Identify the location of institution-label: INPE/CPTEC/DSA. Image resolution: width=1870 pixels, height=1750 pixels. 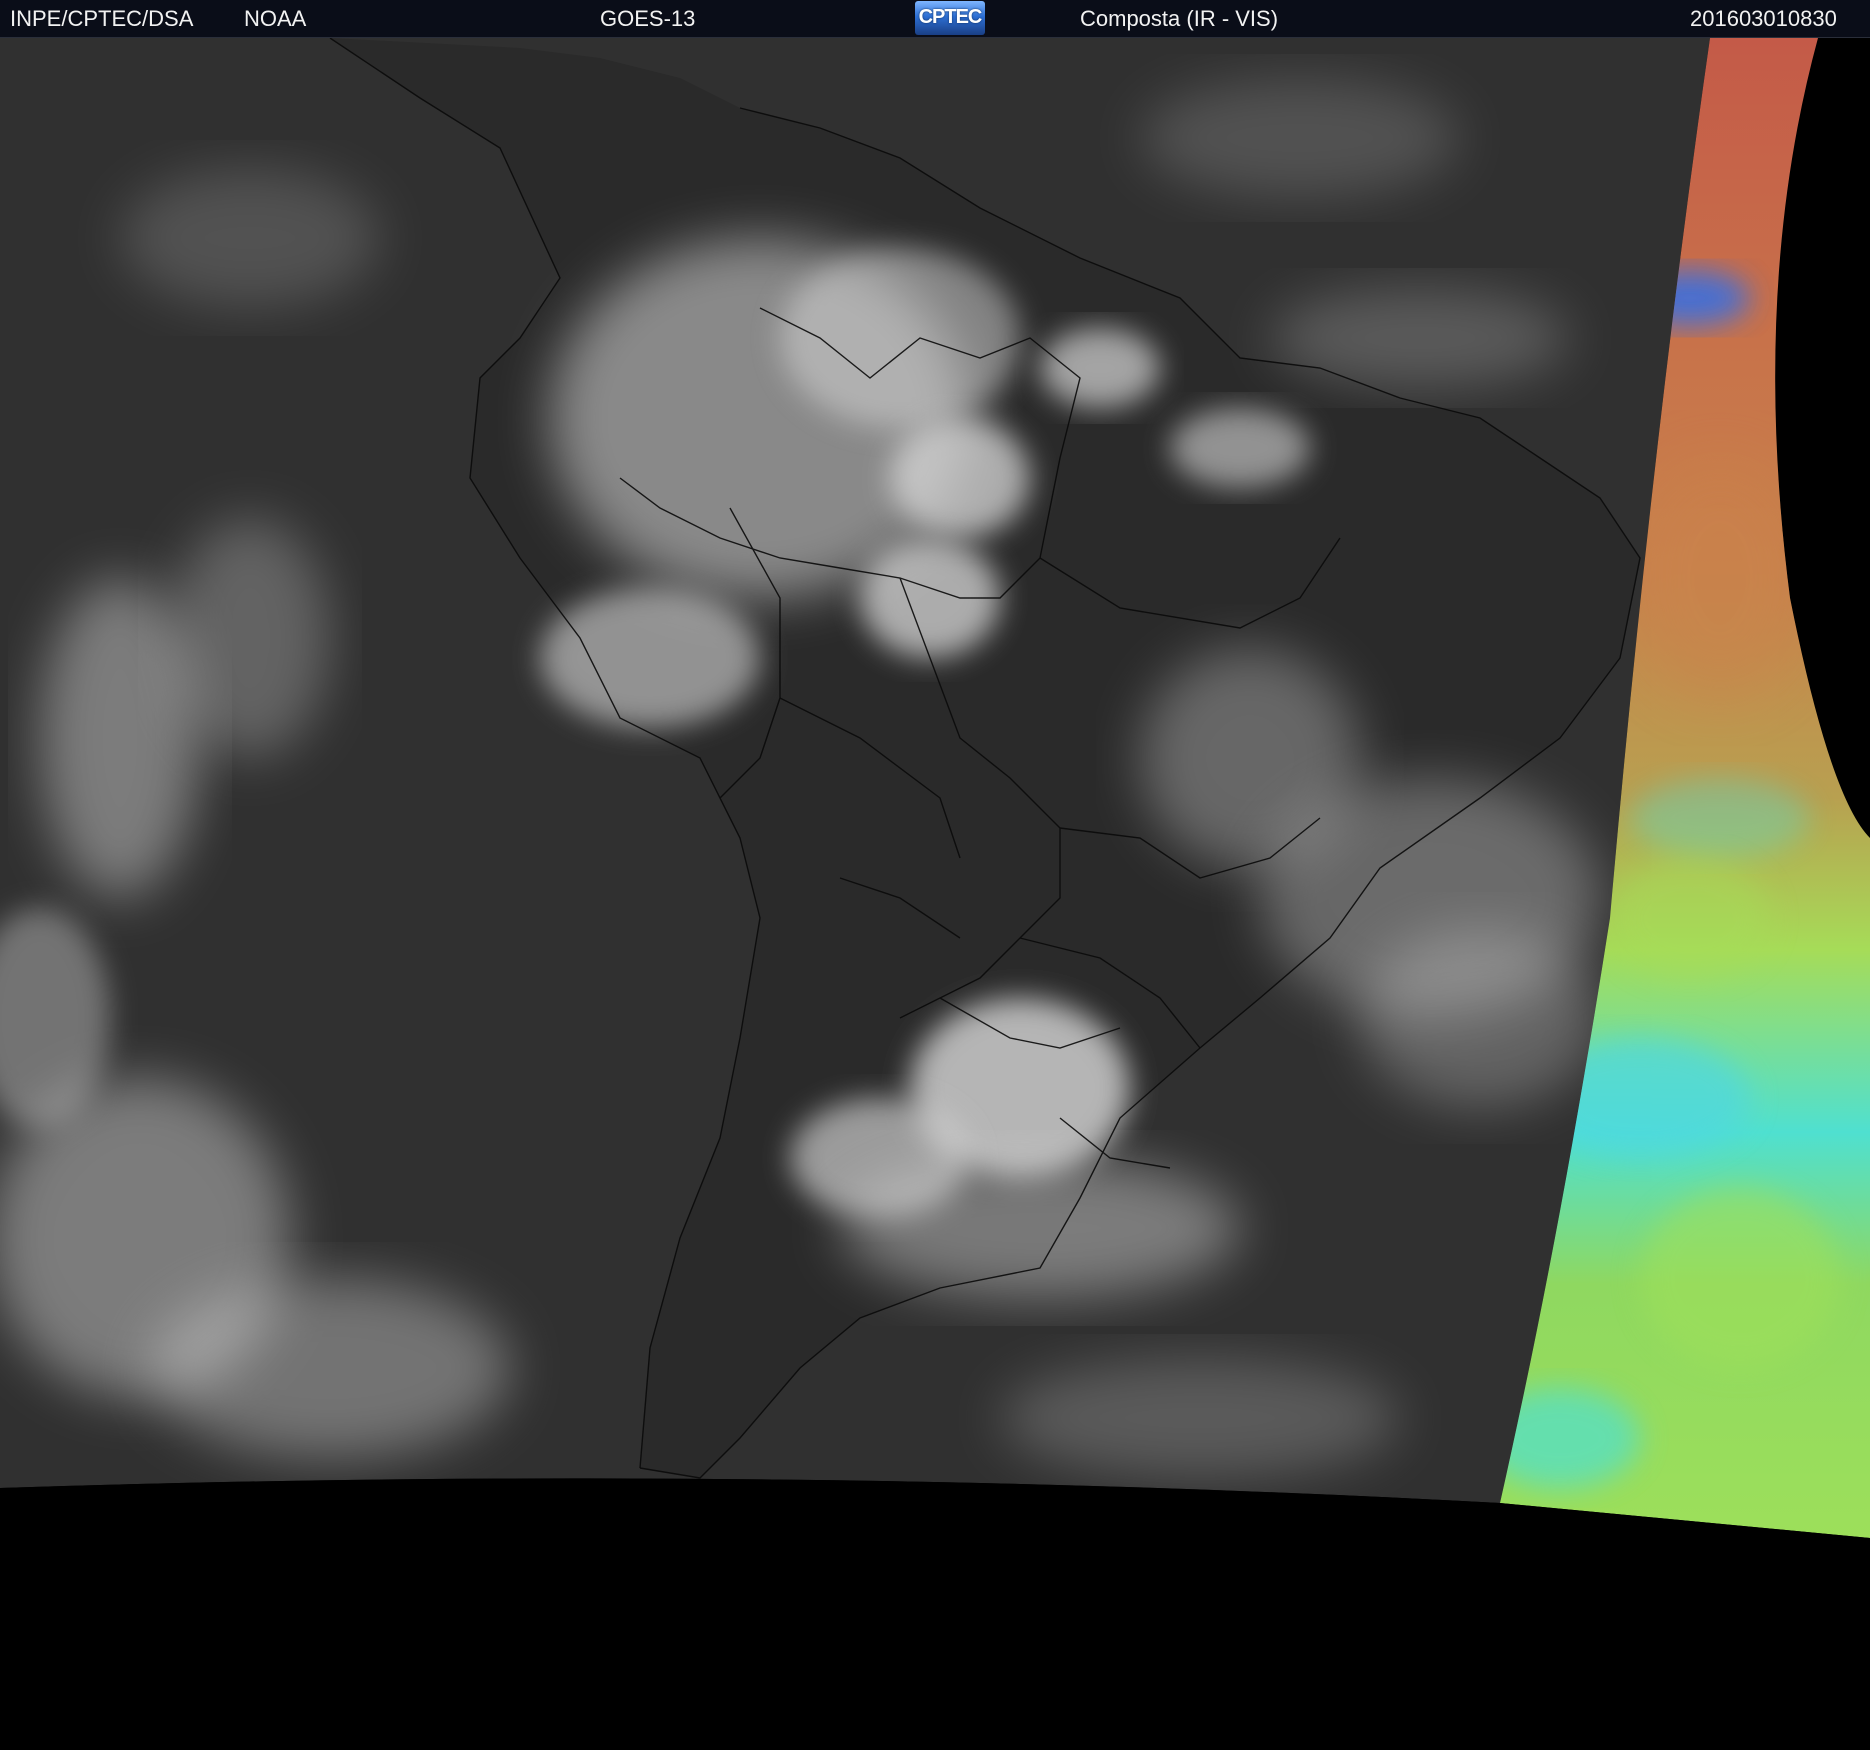
(102, 18).